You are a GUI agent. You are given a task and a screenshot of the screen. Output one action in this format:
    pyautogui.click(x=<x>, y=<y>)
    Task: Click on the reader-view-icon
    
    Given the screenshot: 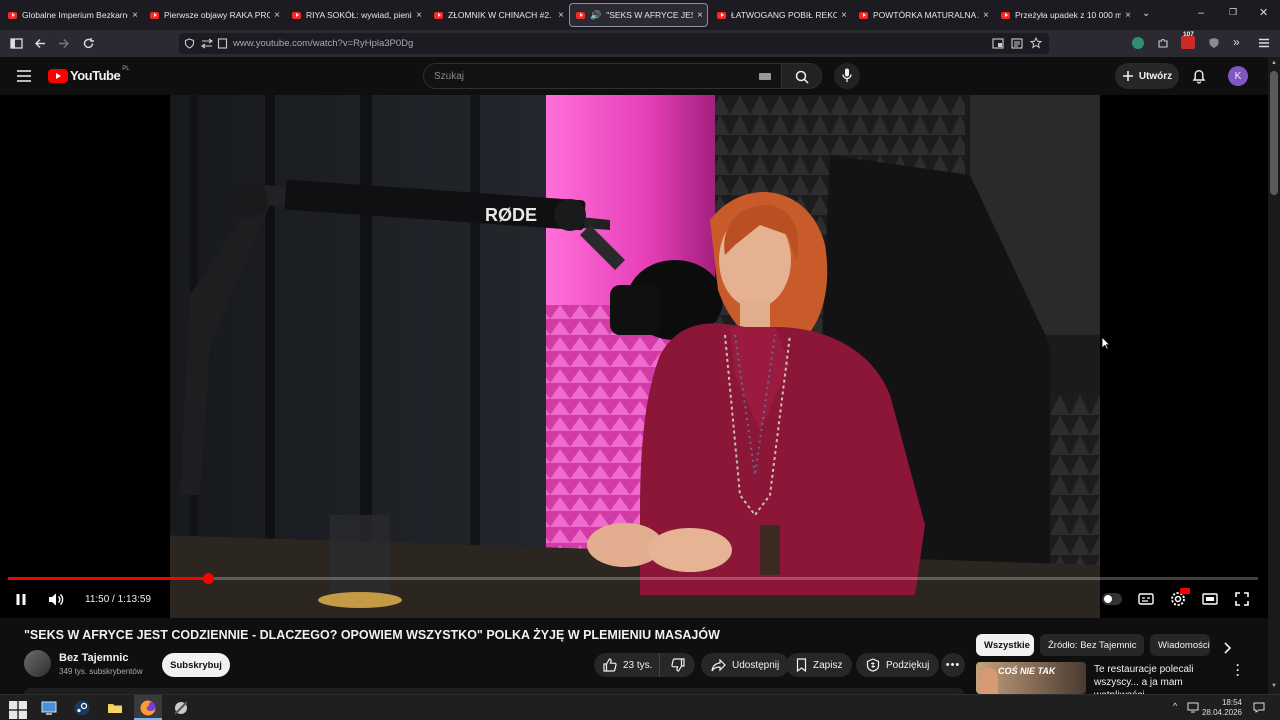 What is the action you would take?
    pyautogui.click(x=1017, y=43)
    